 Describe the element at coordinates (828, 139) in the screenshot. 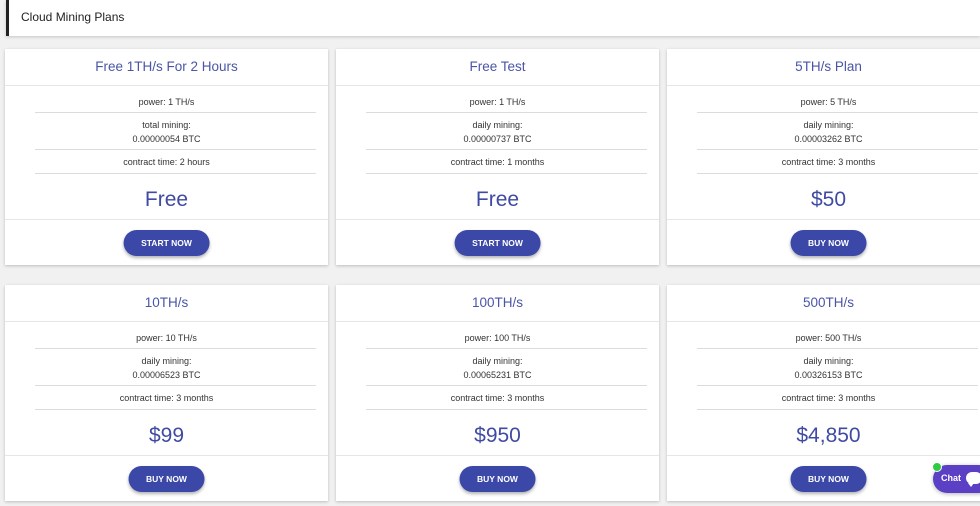

I see `plan-mining-value: 0.00003262 BTC` at that location.